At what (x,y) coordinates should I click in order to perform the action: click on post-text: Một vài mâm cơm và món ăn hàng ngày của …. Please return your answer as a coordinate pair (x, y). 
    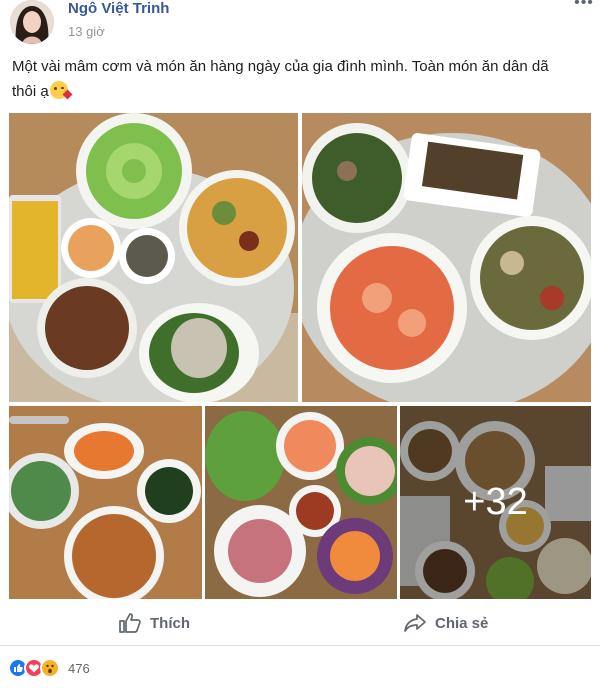
    Looking at the image, I should click on (292, 79).